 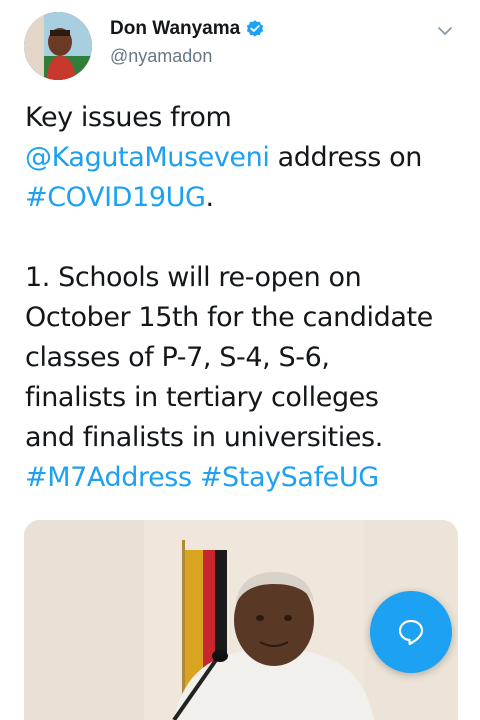 What do you see at coordinates (245, 198) in the screenshot?
I see `tweet-line: #COVID19UG.` at bounding box center [245, 198].